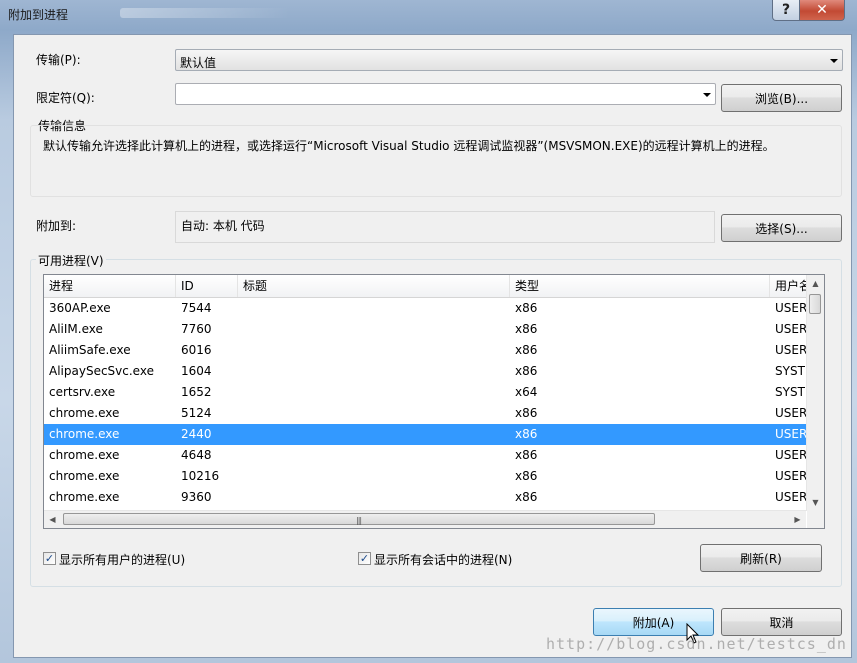 The height and width of the screenshot is (663, 857). What do you see at coordinates (815, 304) in the screenshot?
I see `vertical-scroll-thumb` at bounding box center [815, 304].